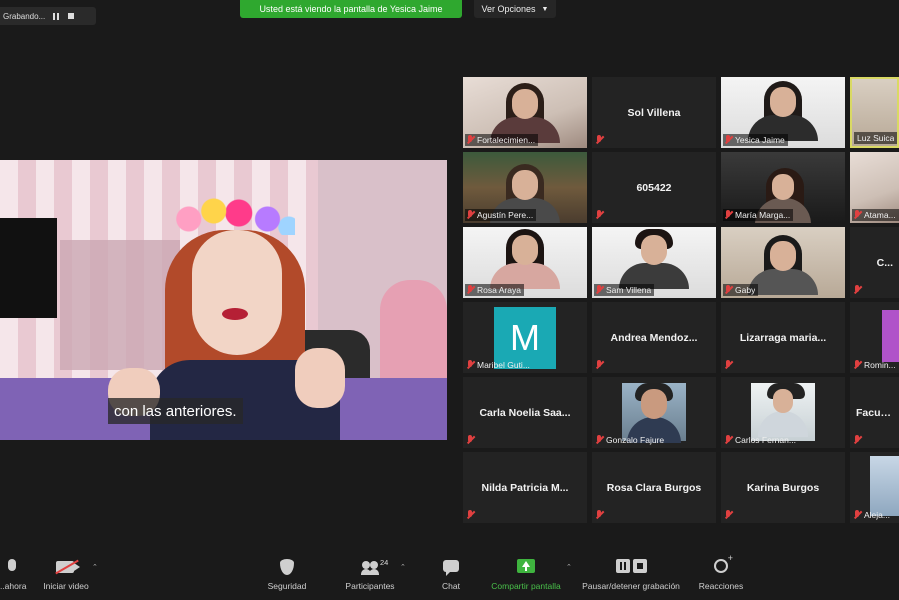  I want to click on participants-label: Participantes, so click(370, 586).